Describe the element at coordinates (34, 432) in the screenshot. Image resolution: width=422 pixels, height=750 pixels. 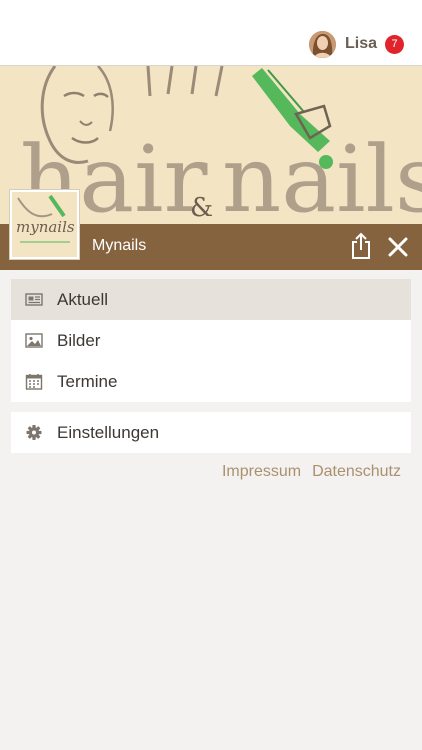
I see `gear-icon` at that location.